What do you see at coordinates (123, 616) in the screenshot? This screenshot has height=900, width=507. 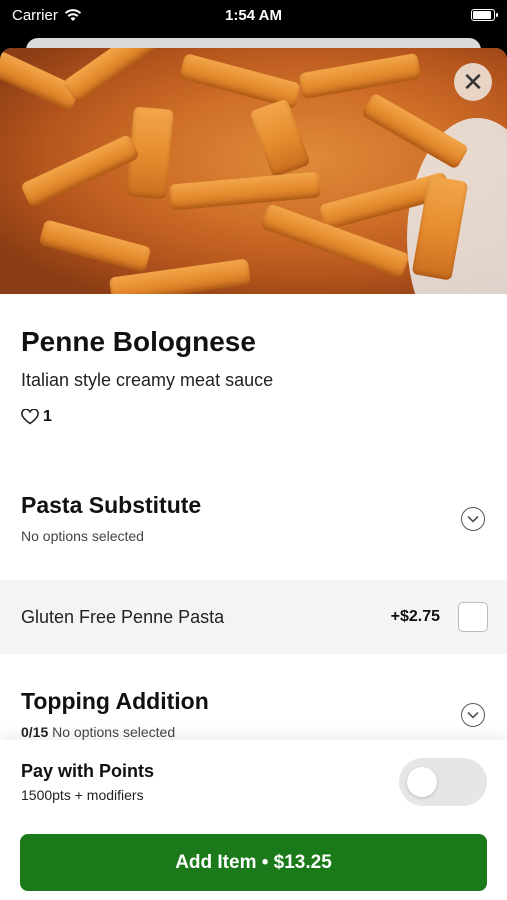 I see `option-label: Gluten Free Penne Pasta` at bounding box center [123, 616].